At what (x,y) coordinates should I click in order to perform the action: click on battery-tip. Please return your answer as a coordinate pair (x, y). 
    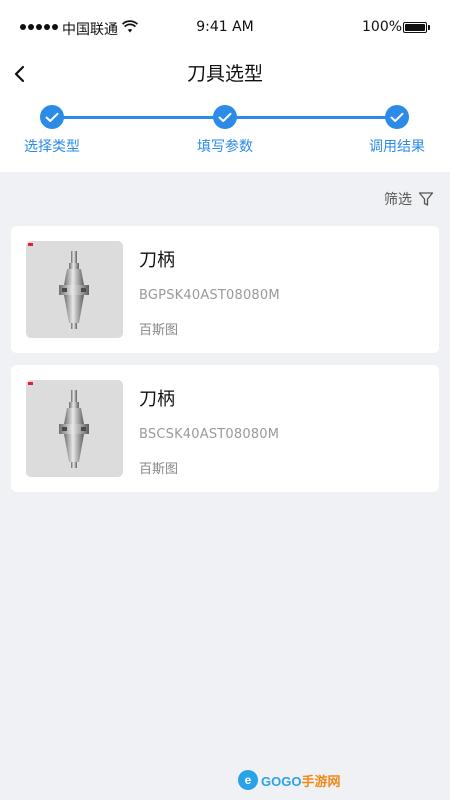
    Looking at the image, I should click on (429, 27).